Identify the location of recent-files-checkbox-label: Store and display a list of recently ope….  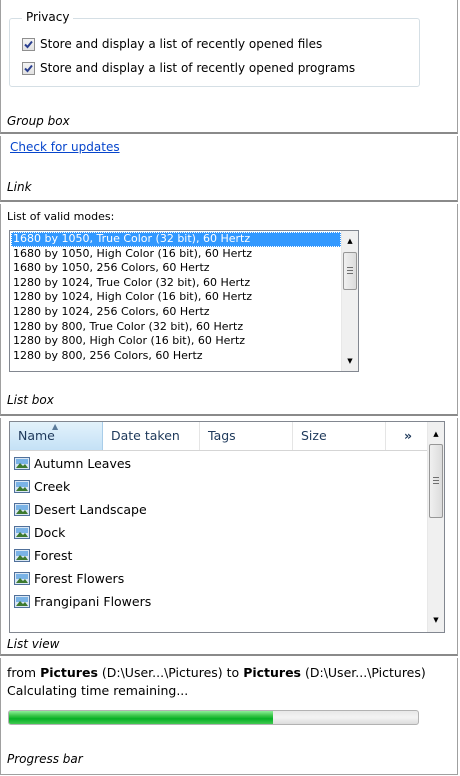
(181, 44).